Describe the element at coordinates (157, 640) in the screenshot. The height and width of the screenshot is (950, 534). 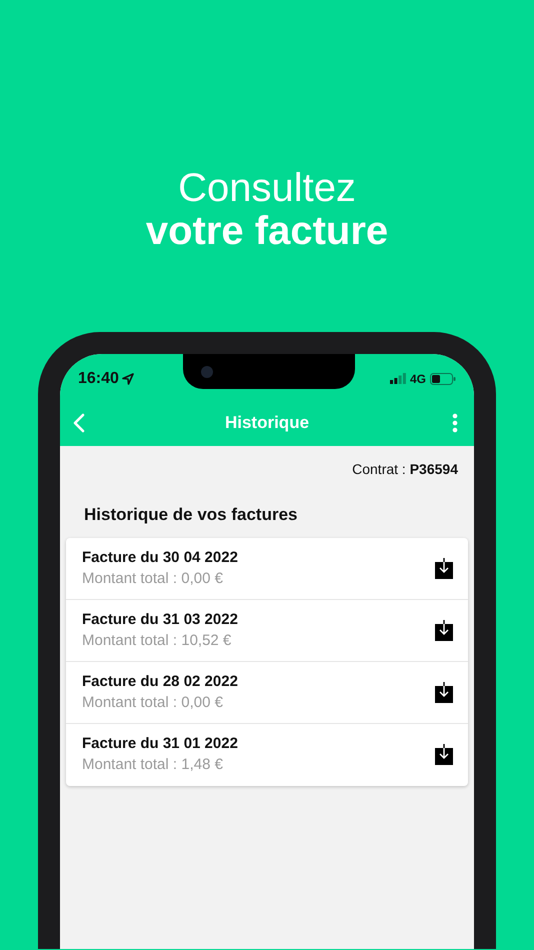
I see `invoice-amount: Montant total : 10,52 €` at that location.